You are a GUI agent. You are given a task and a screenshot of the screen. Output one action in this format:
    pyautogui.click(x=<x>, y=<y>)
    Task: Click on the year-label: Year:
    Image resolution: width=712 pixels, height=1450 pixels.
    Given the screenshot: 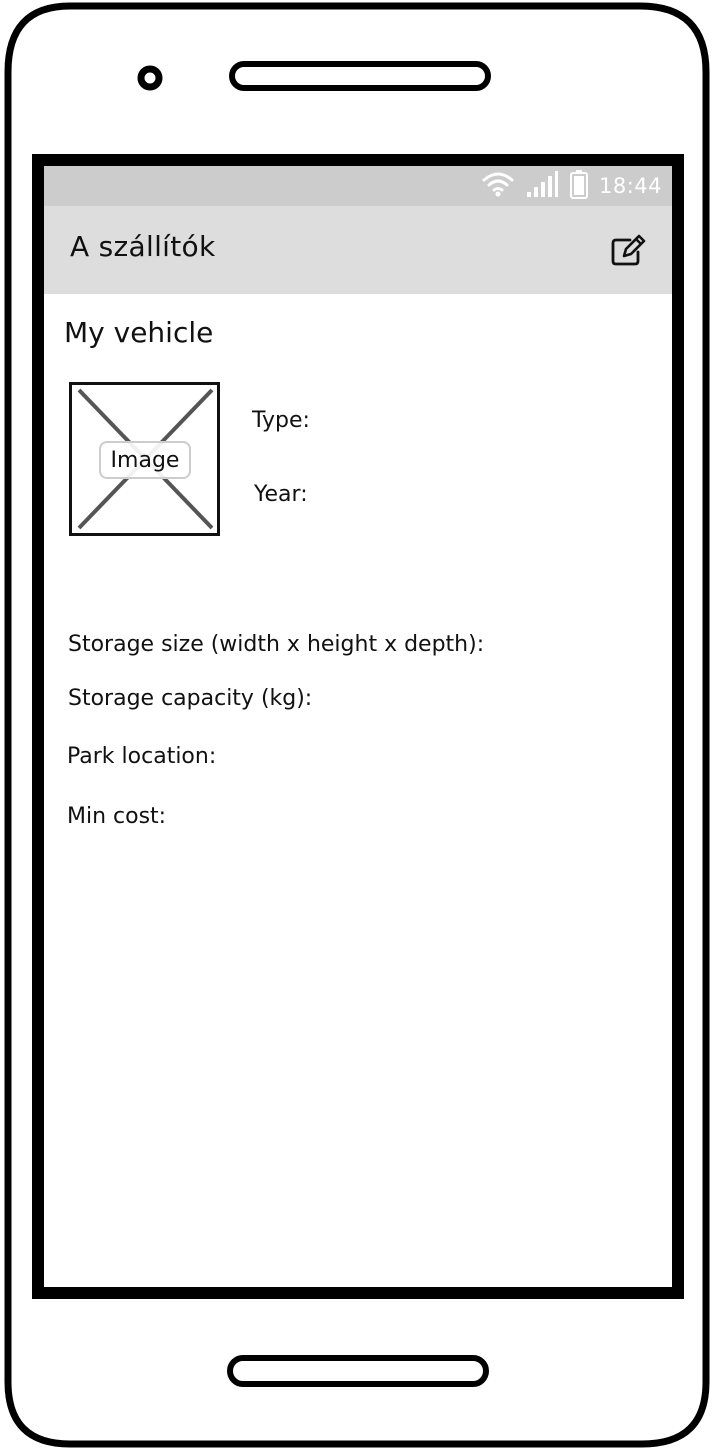 What is the action you would take?
    pyautogui.click(x=281, y=494)
    